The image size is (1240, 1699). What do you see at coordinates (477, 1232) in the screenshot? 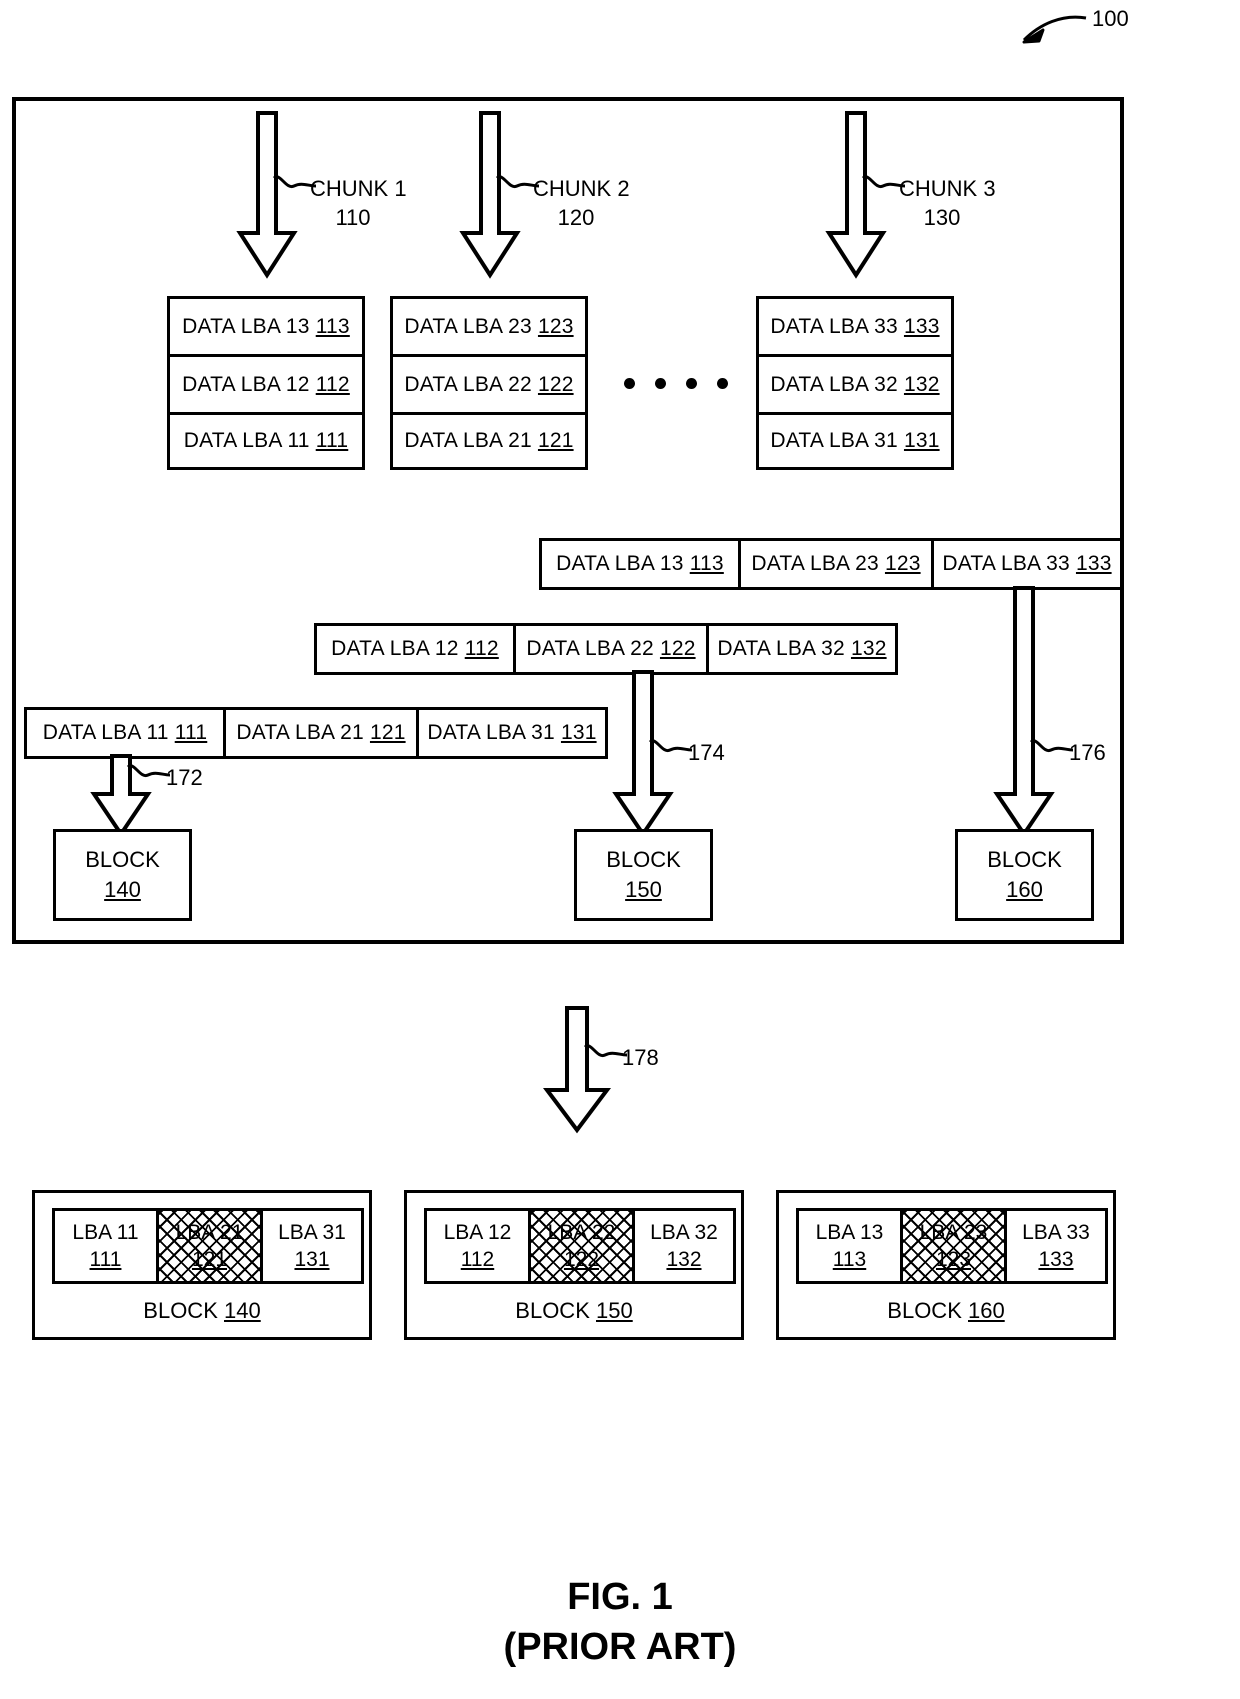
I see `cell-label: LBA 12` at bounding box center [477, 1232].